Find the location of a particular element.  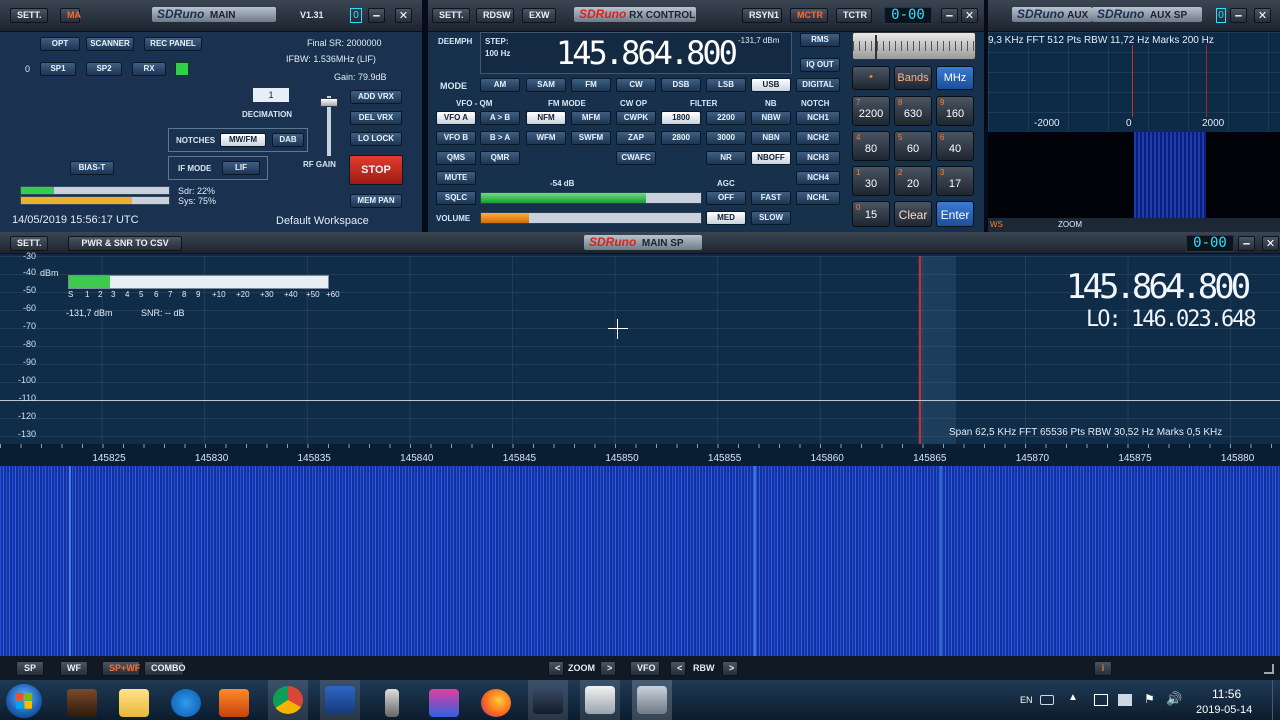

mwfm-button: MW/FM is located at coordinates (243, 140).